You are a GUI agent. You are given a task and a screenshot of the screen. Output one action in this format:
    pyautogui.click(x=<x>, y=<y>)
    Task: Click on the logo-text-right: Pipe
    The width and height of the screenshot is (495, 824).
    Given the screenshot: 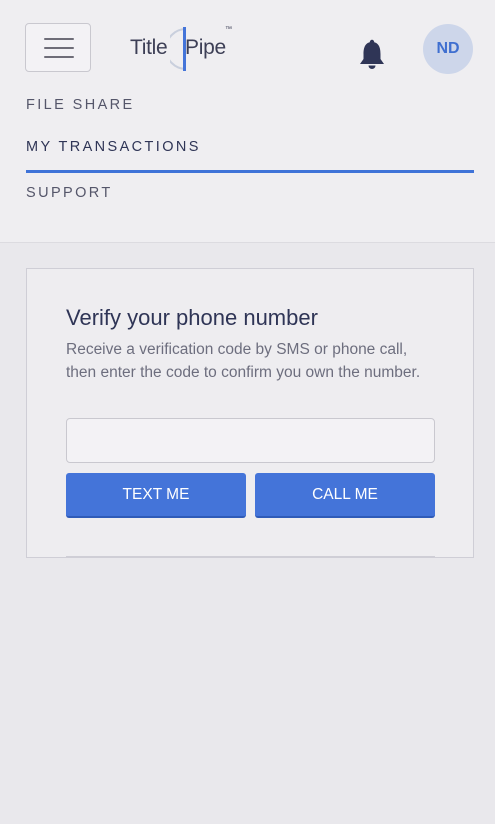 What is the action you would take?
    pyautogui.click(x=205, y=47)
    